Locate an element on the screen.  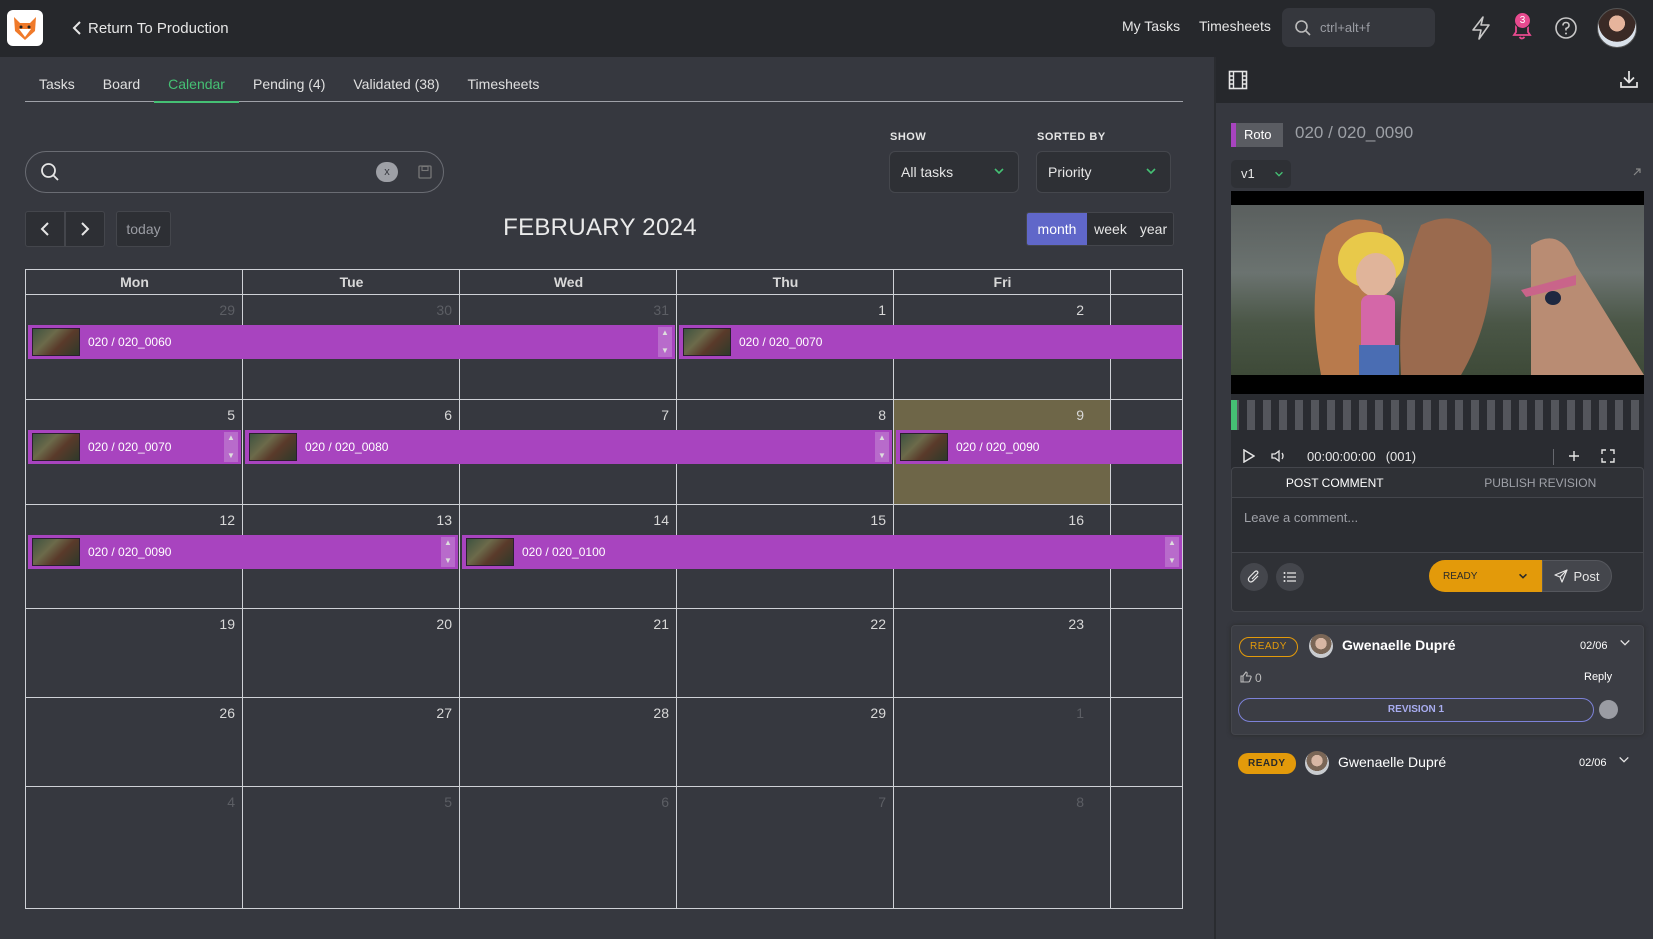
view-year-button: year is located at coordinates (1153, 229).